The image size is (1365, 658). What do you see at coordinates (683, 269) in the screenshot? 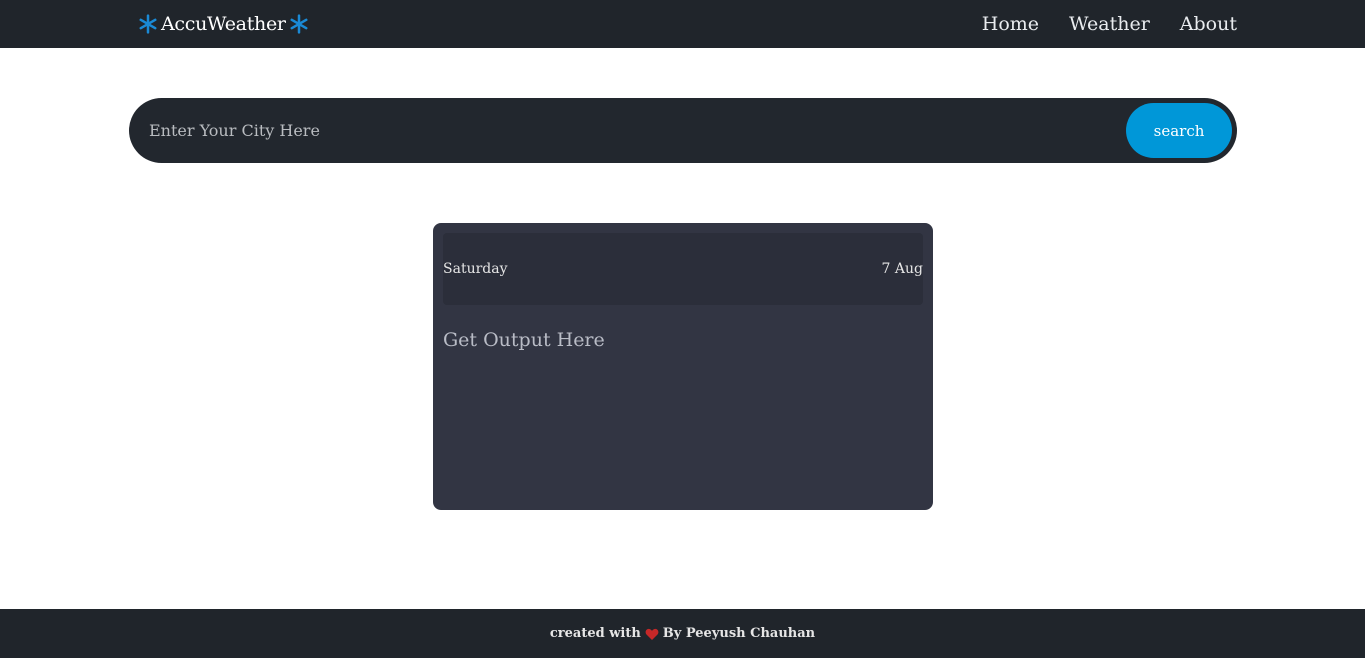
I see `card-header: Saturday 7 Aug` at bounding box center [683, 269].